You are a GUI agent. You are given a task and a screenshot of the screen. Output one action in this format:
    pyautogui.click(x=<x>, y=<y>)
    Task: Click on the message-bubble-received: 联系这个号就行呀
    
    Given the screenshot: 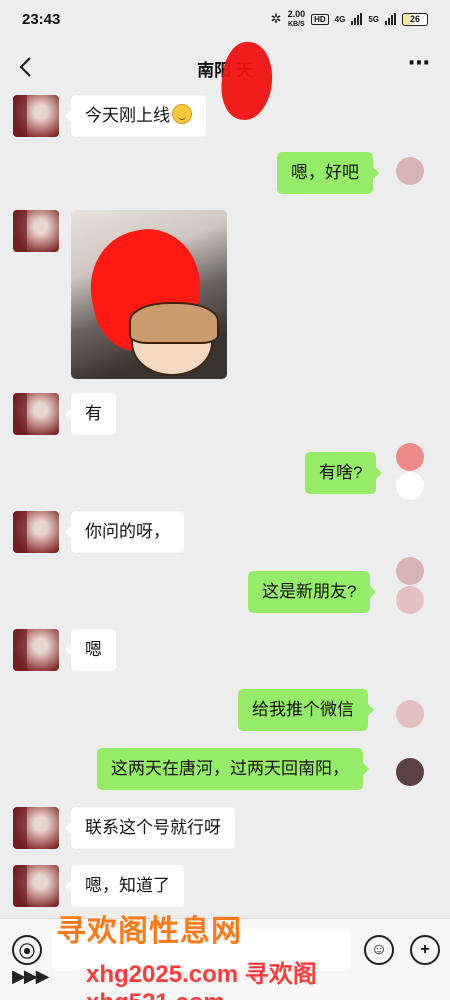 What is the action you would take?
    pyautogui.click(x=150, y=828)
    